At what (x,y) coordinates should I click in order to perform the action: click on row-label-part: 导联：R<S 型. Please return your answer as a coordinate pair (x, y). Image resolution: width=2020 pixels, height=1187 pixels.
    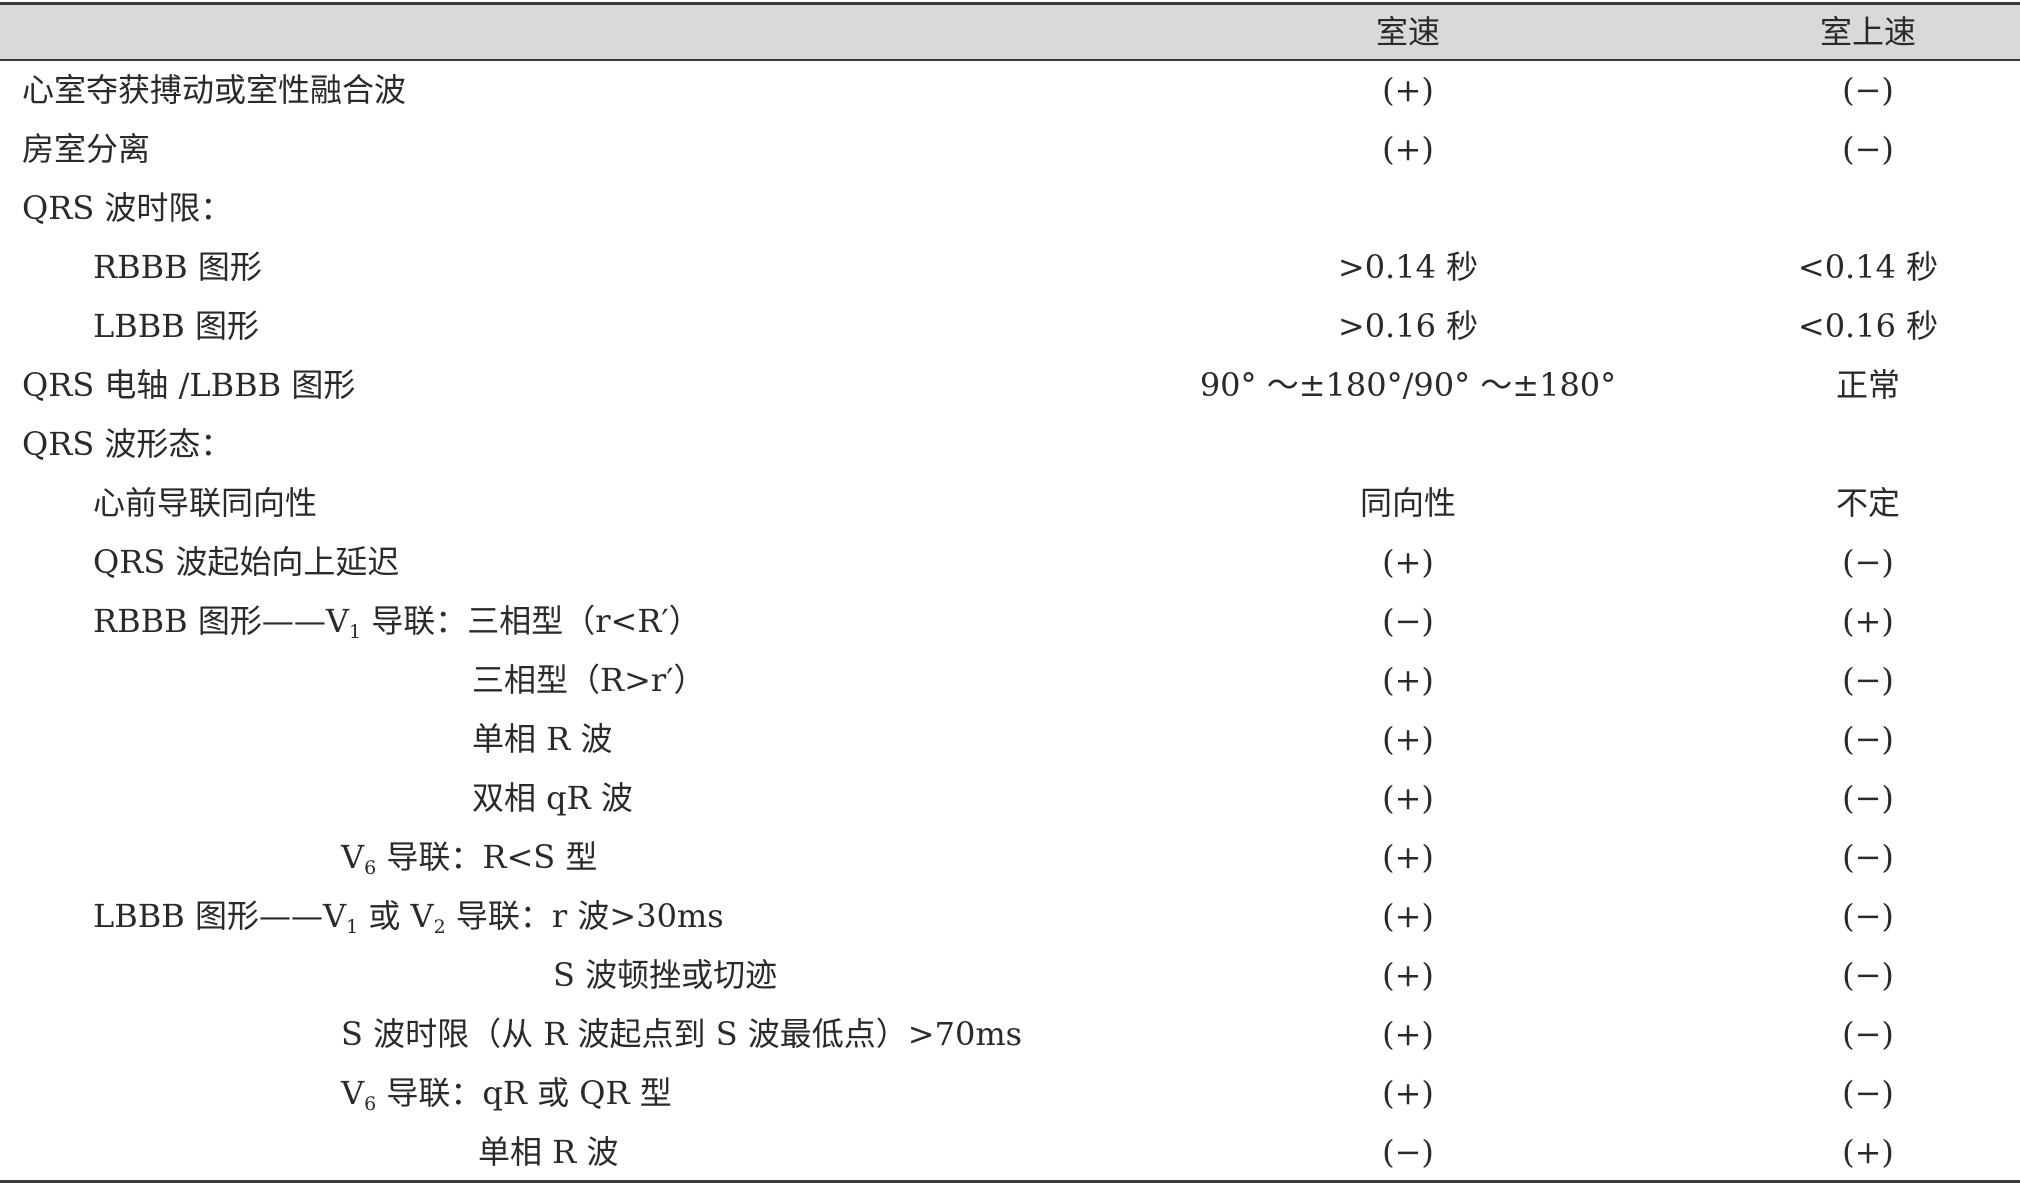
    Looking at the image, I should click on (487, 857).